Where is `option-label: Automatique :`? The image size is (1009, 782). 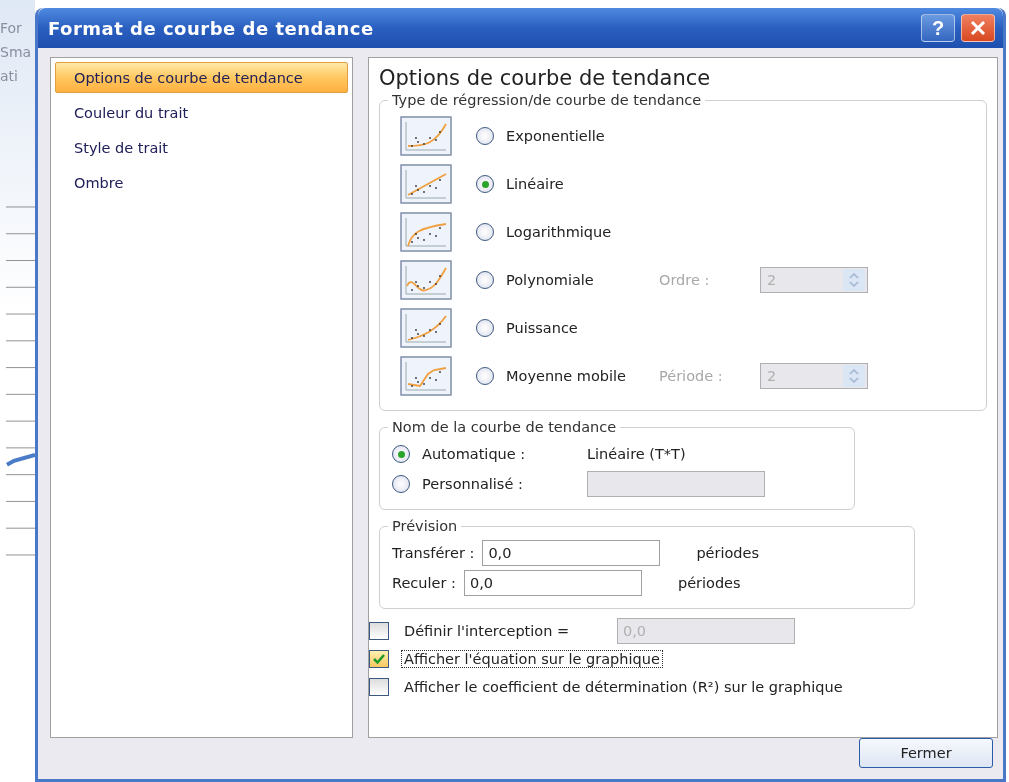 option-label: Automatique : is located at coordinates (474, 454).